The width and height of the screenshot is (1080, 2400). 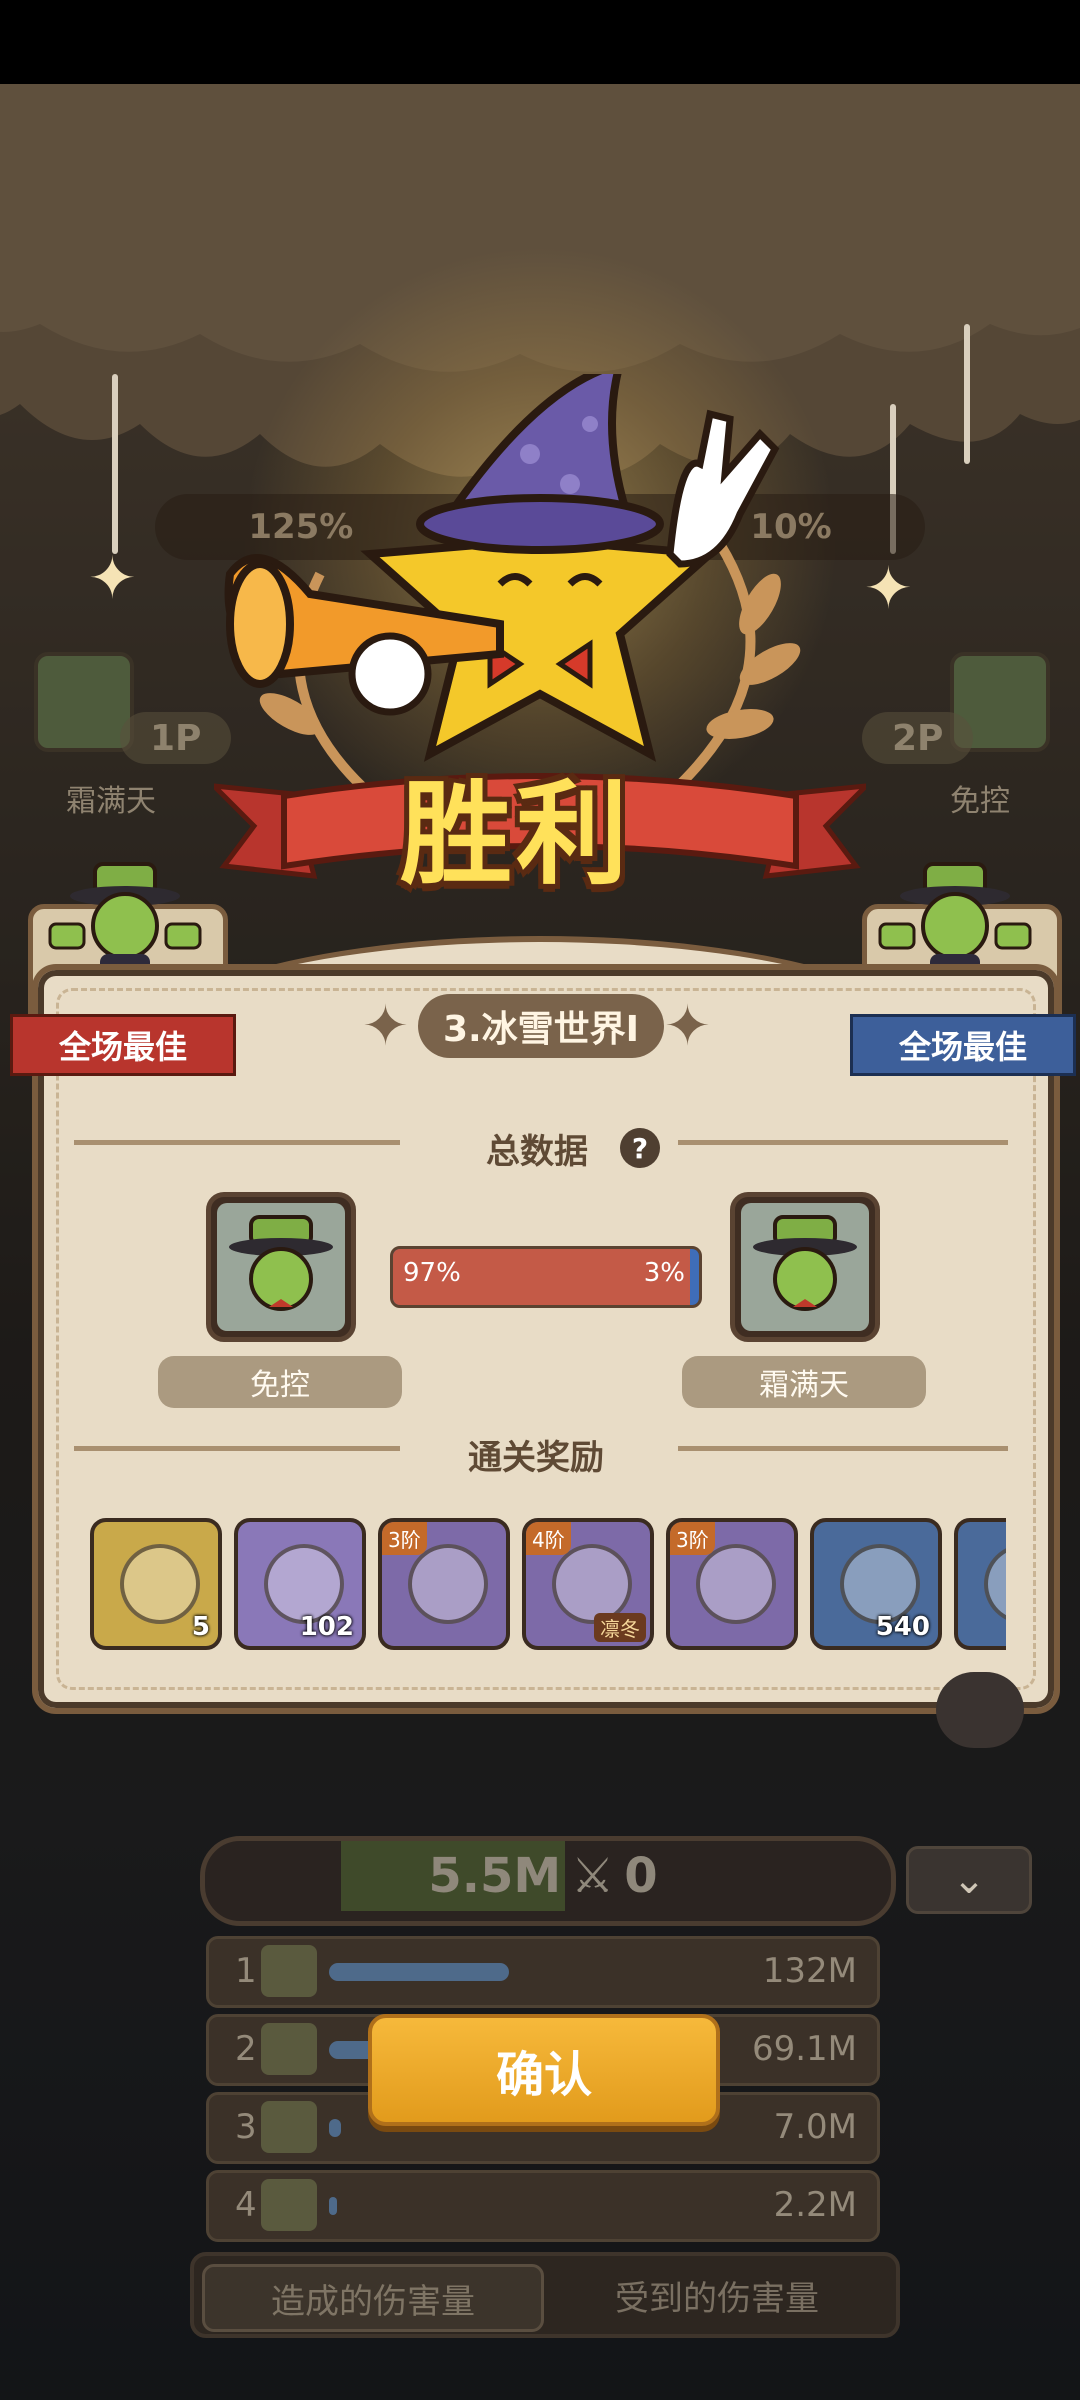 What do you see at coordinates (326, 1627) in the screenshot?
I see `reward-count: 102` at bounding box center [326, 1627].